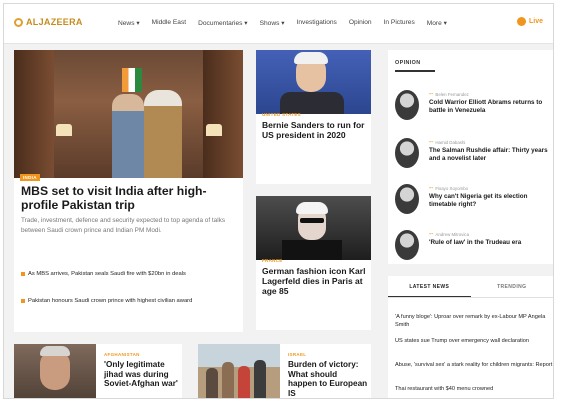 The width and height of the screenshot is (561, 402). What do you see at coordinates (64, 130) in the screenshot?
I see `lamp-left` at bounding box center [64, 130].